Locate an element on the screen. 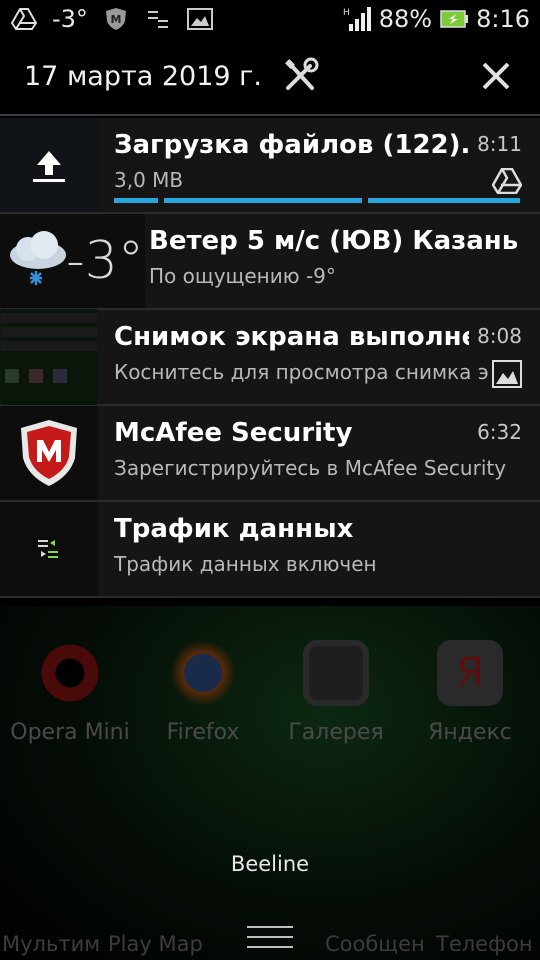 The image size is (540, 960). mcafee-icon: M is located at coordinates (116, 19).